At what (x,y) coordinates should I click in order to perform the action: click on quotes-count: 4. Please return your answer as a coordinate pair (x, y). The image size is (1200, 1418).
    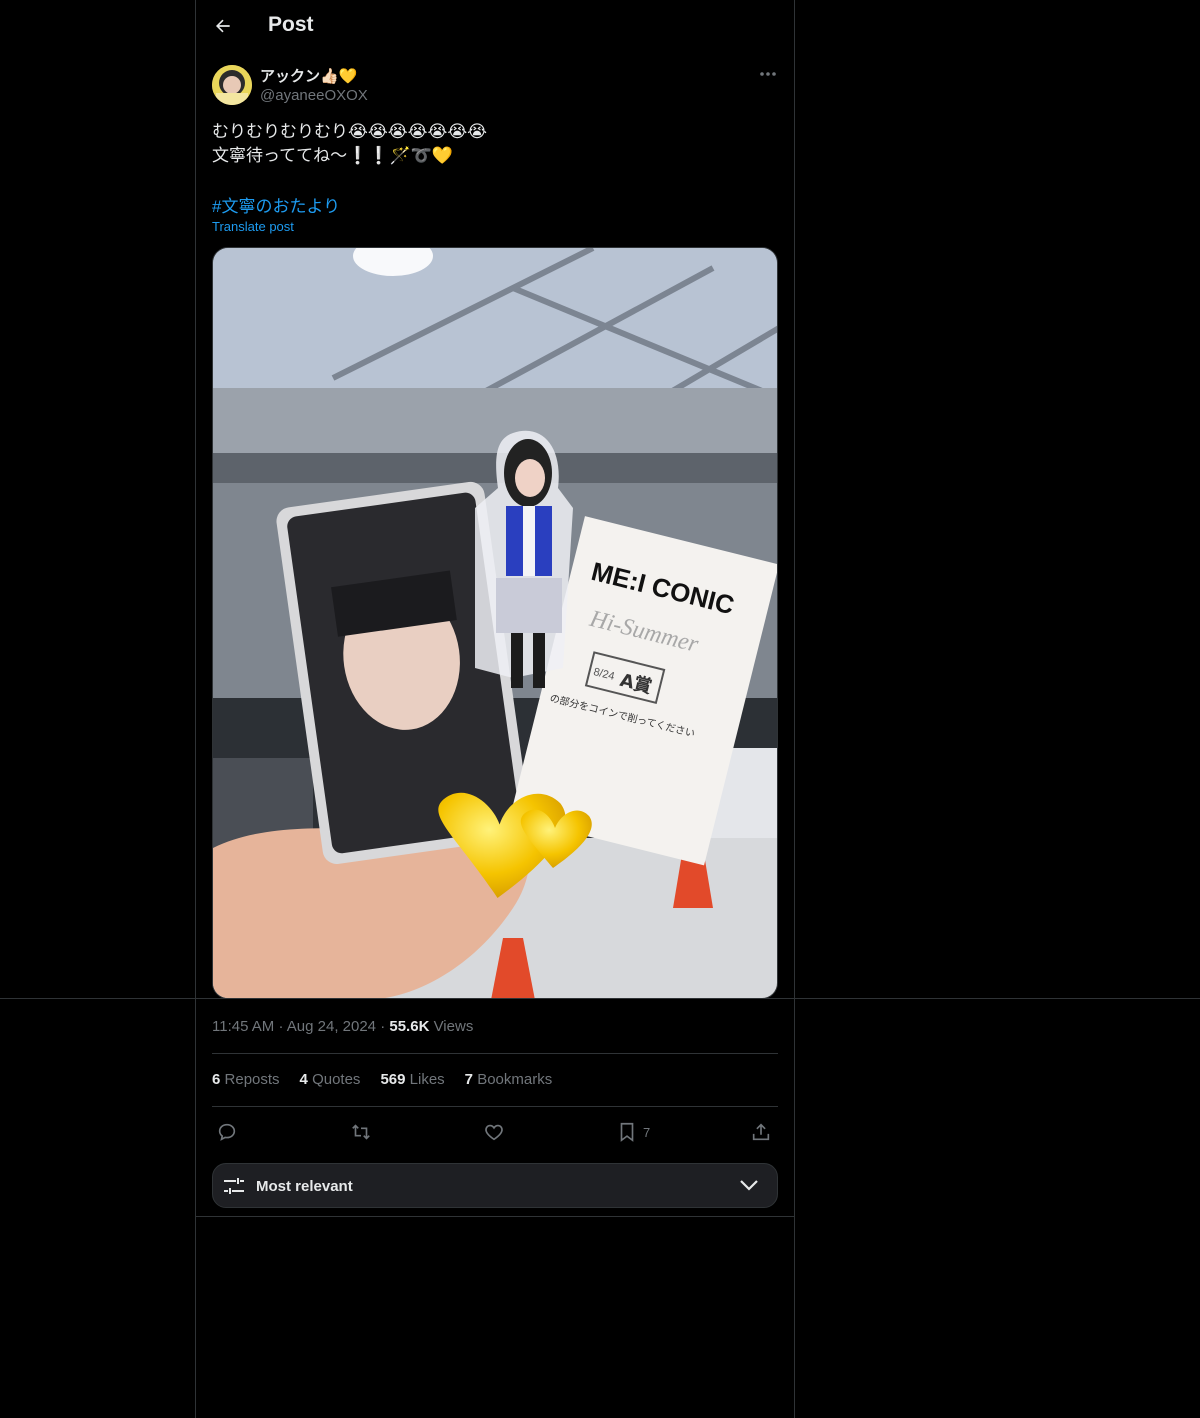
    Looking at the image, I should click on (303, 1079).